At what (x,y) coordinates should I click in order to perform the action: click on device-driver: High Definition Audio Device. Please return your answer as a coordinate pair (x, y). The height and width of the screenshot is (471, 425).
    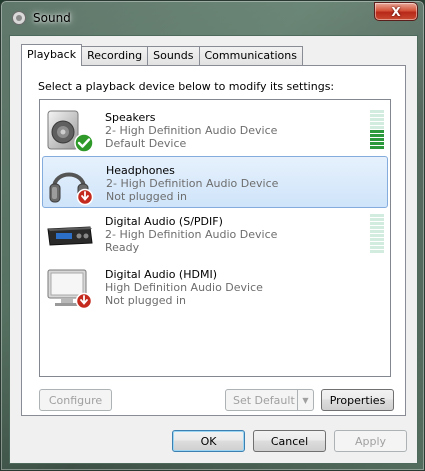
    Looking at the image, I should click on (184, 287).